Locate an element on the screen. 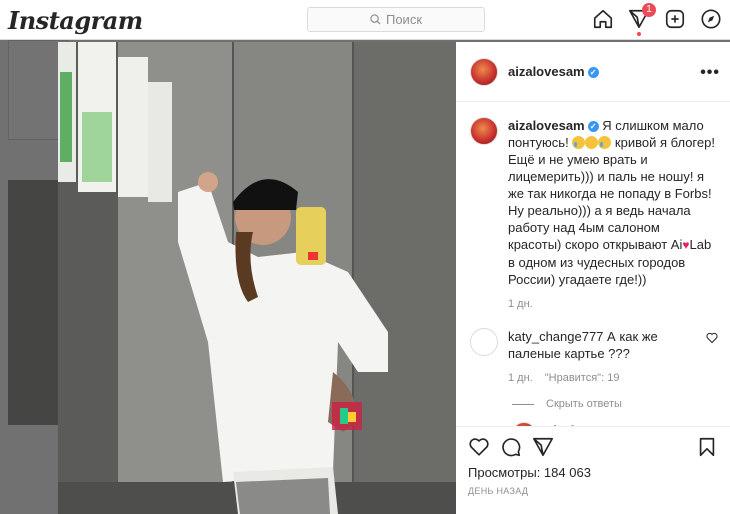  post-header: aizalovesam ✓ ••• is located at coordinates (593, 72).